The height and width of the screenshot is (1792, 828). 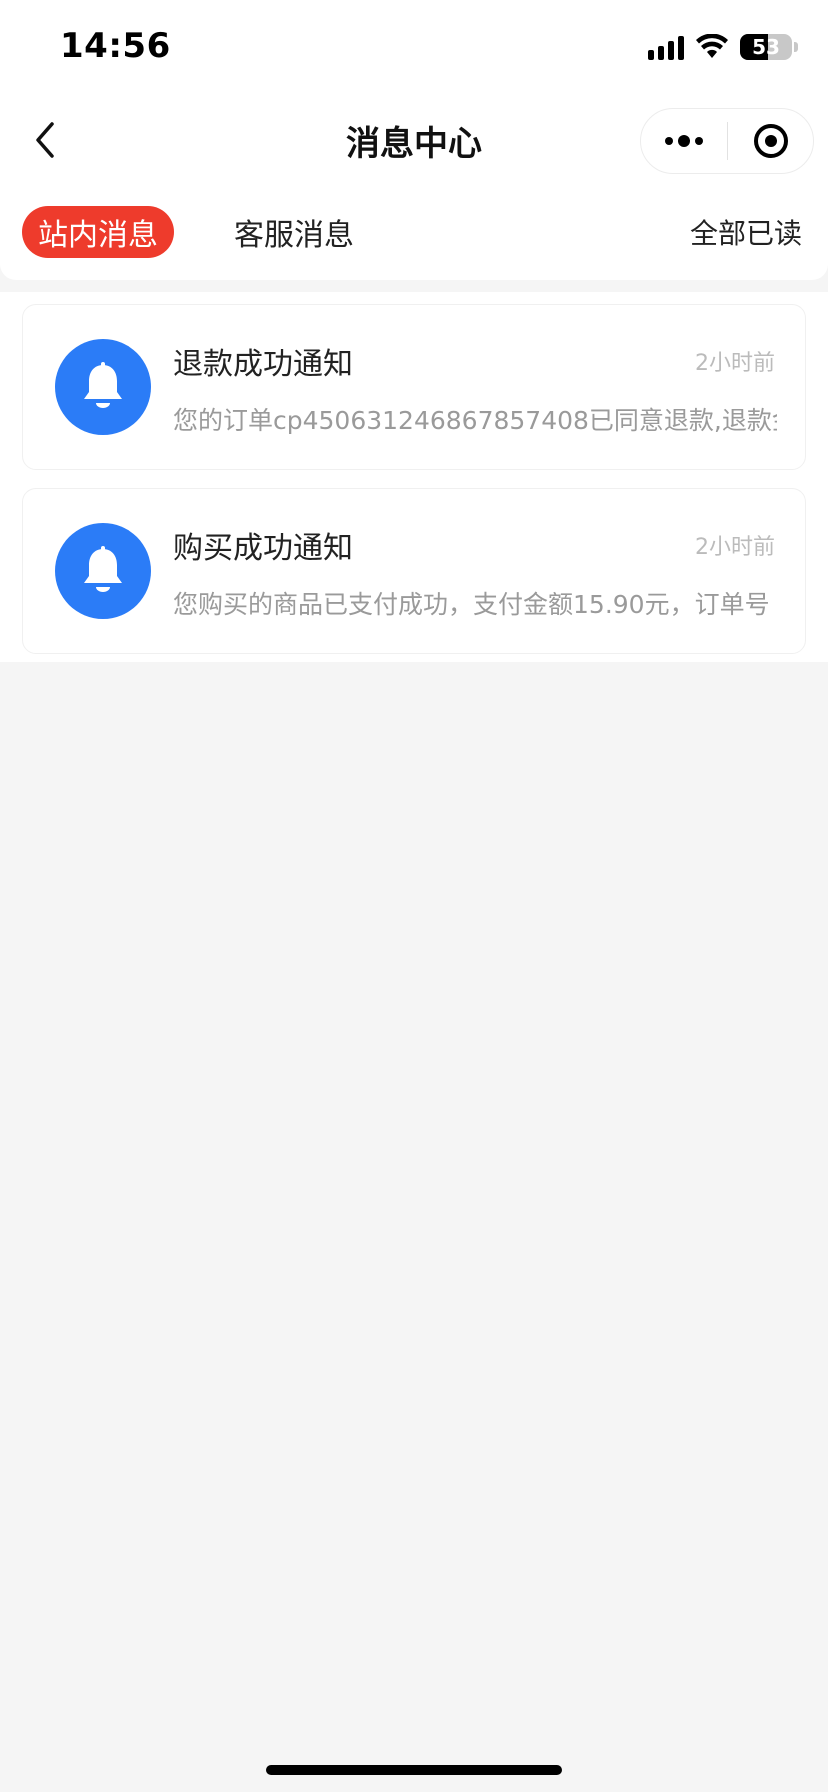 I want to click on battery-level: 53, so click(x=766, y=47).